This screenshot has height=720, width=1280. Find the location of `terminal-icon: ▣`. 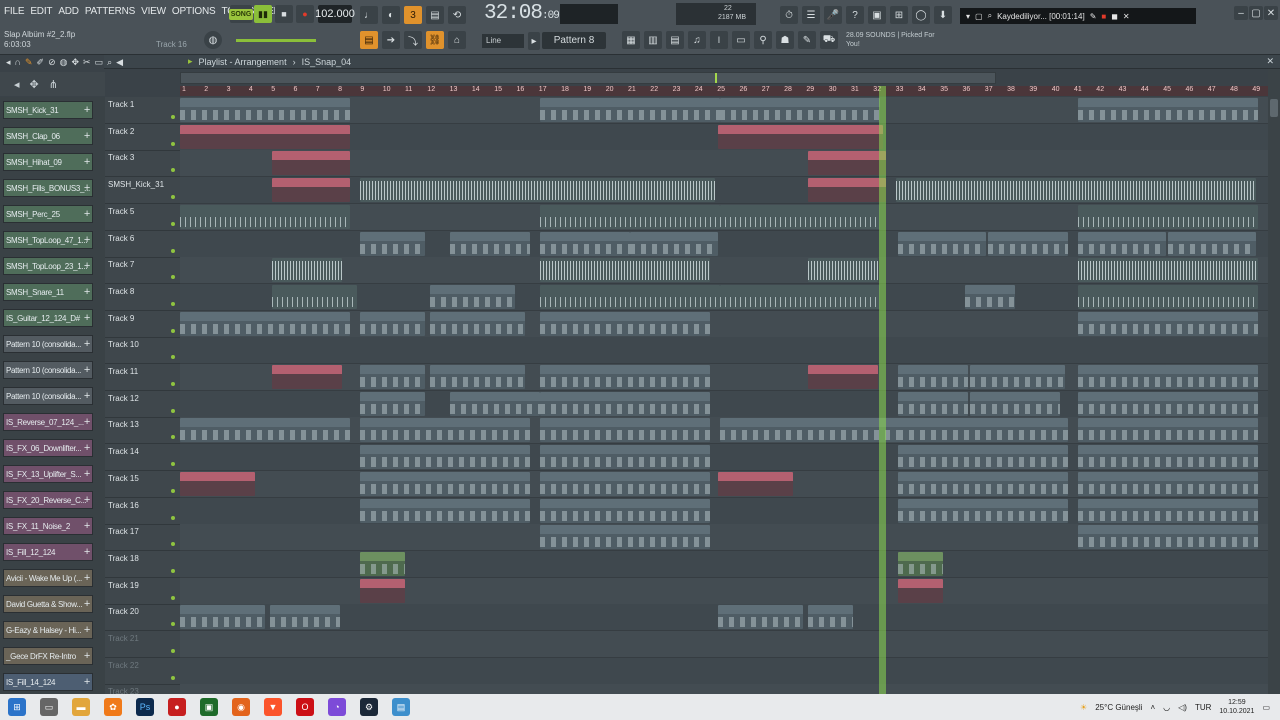

terminal-icon: ▣ is located at coordinates (209, 707).